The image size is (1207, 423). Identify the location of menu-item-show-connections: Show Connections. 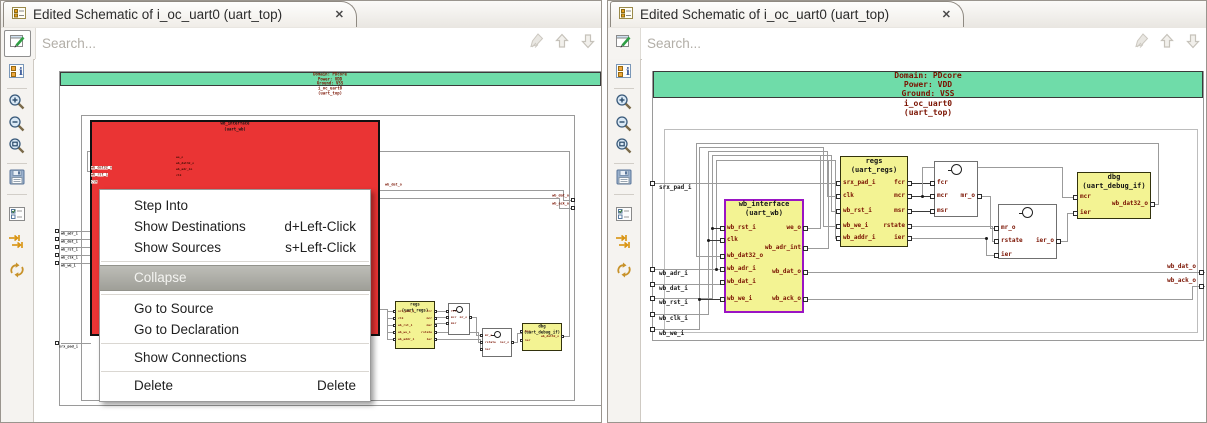
(235, 357).